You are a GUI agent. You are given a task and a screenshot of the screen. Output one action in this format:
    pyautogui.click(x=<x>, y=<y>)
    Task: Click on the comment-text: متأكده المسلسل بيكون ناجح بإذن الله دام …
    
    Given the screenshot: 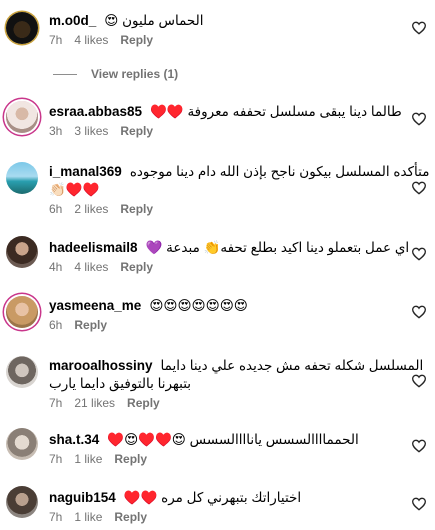 What is the action you would take?
    pyautogui.click(x=279, y=171)
    